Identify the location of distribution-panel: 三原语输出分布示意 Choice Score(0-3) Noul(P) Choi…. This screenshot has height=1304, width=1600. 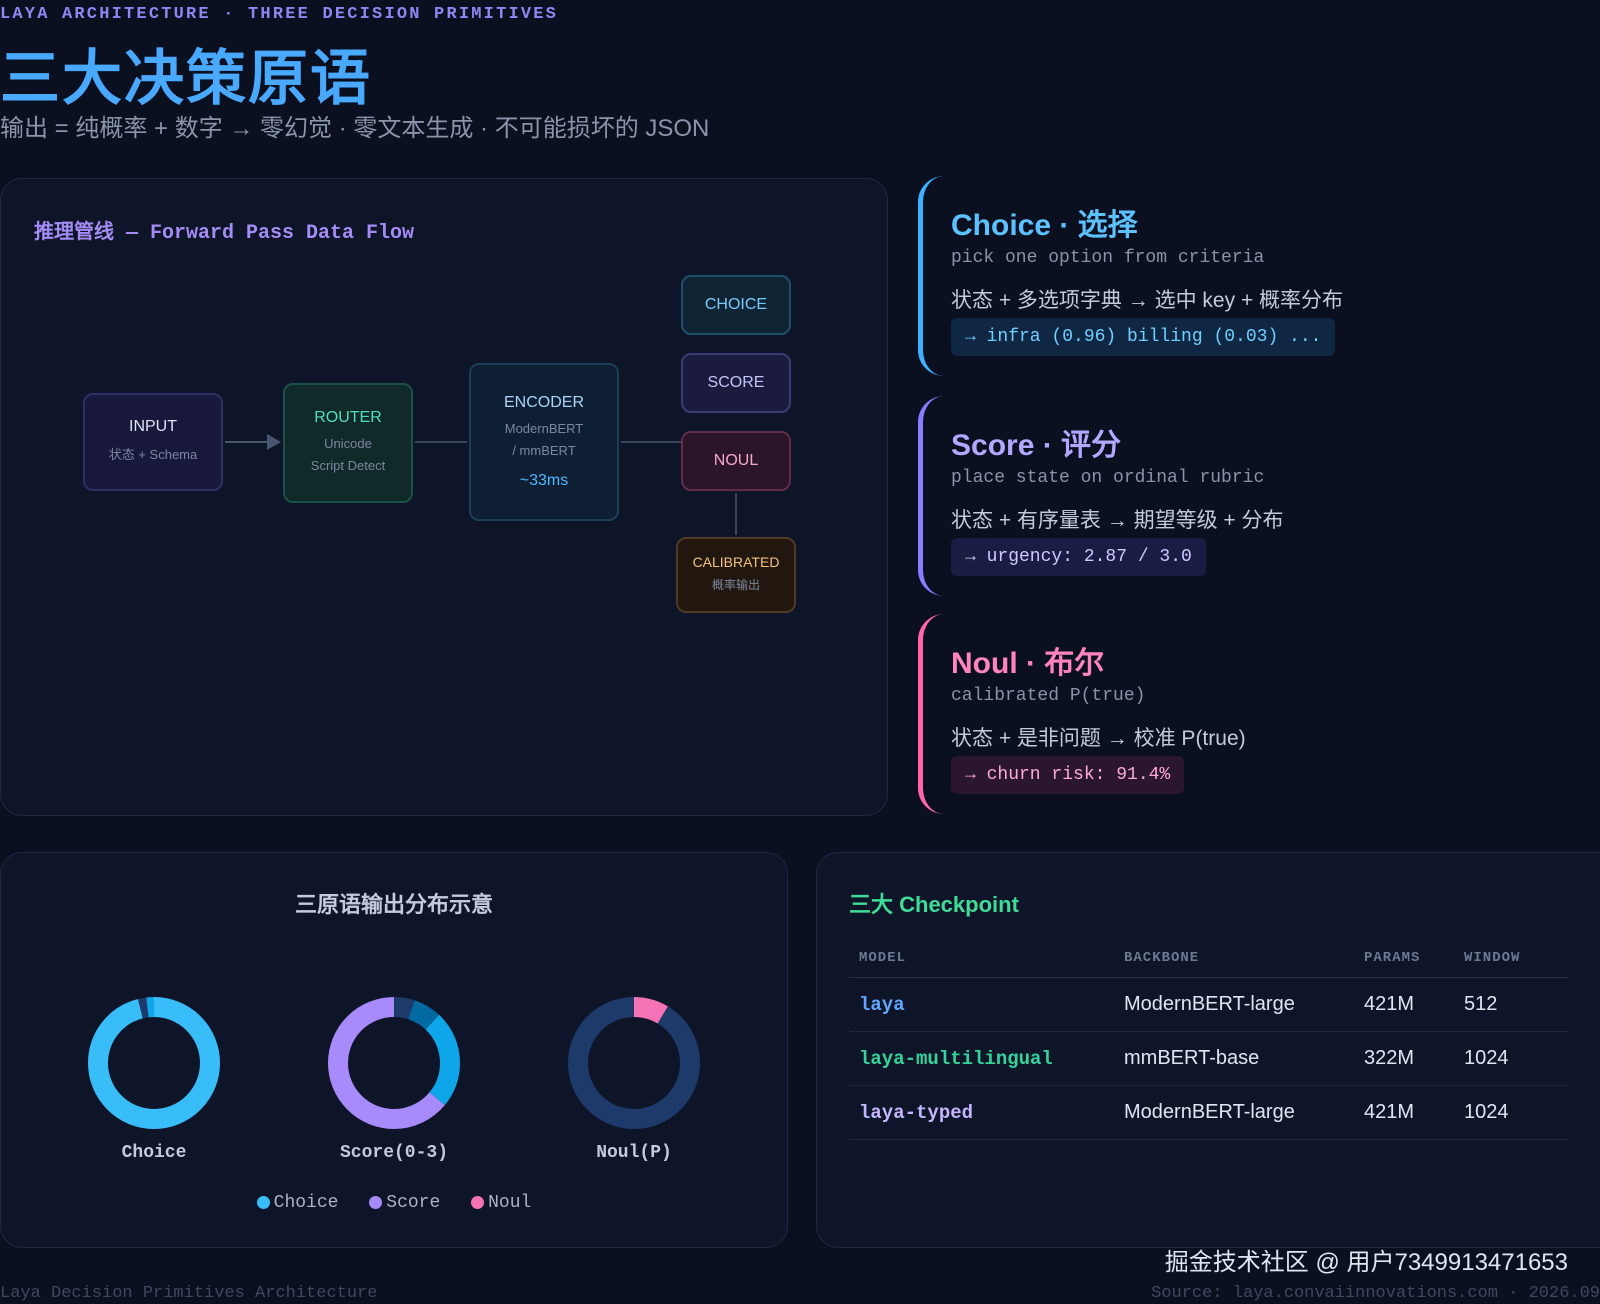
(394, 1050).